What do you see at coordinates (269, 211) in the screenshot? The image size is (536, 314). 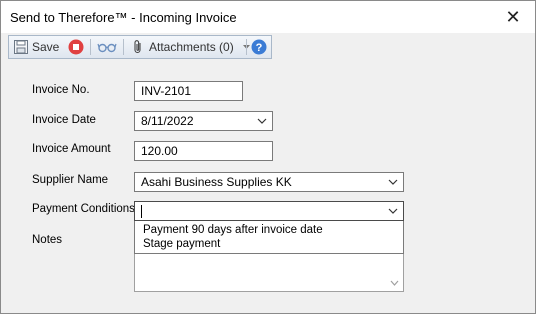 I see `payment-conditions-select` at bounding box center [269, 211].